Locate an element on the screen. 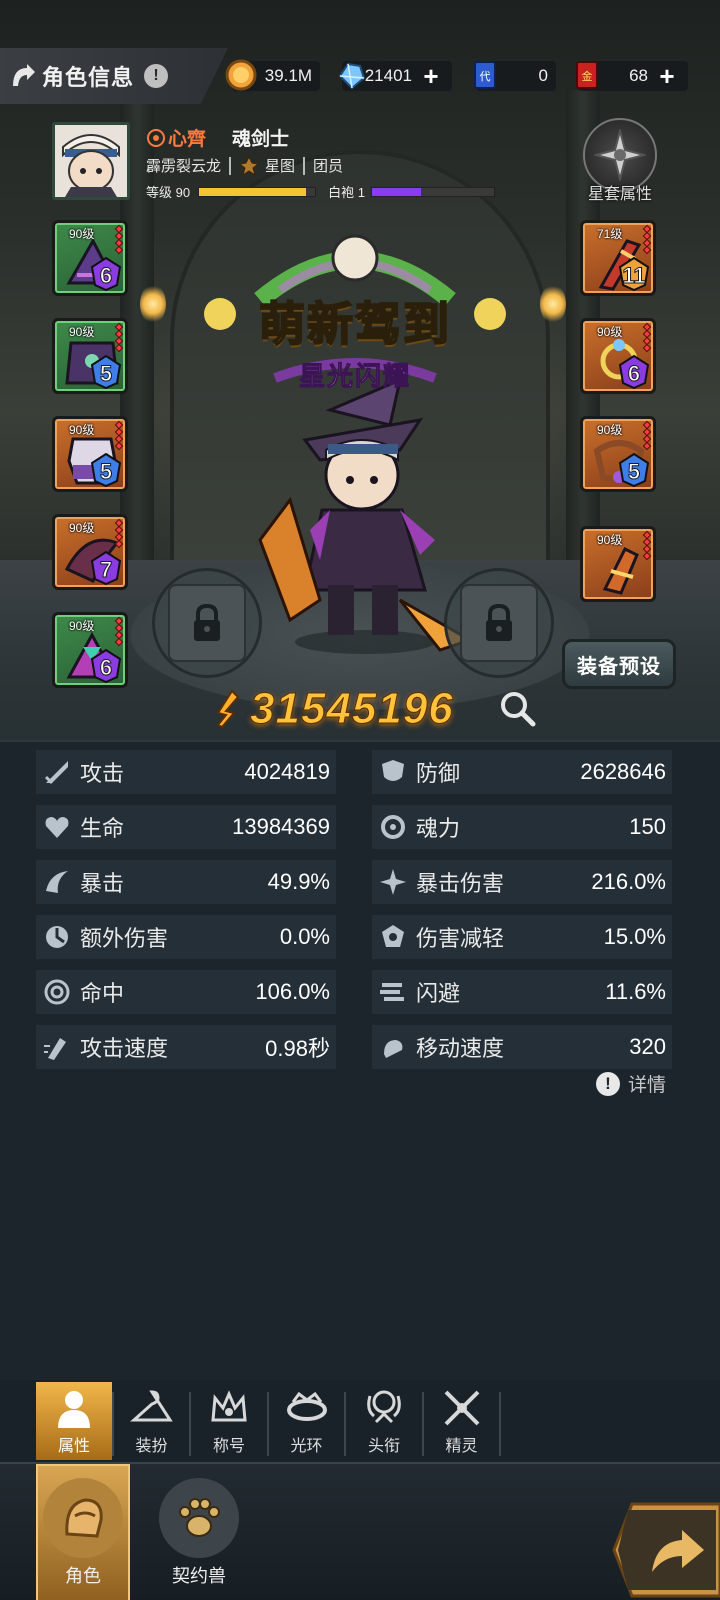 Image resolution: width=720 pixels, height=1600 pixels. tab-hanger: 装扮 is located at coordinates (152, 1421).